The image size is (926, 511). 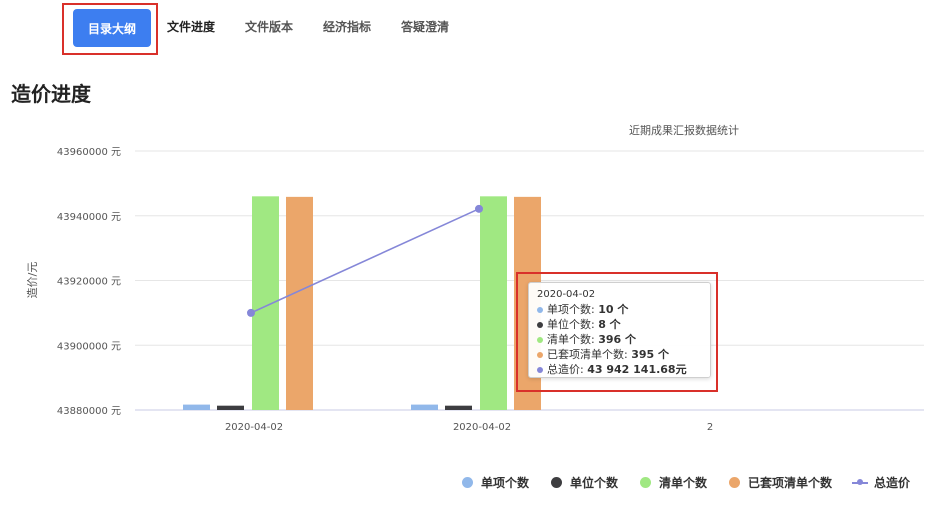 I want to click on tooltip-row: 单位个数: 8 个, so click(x=619, y=324).